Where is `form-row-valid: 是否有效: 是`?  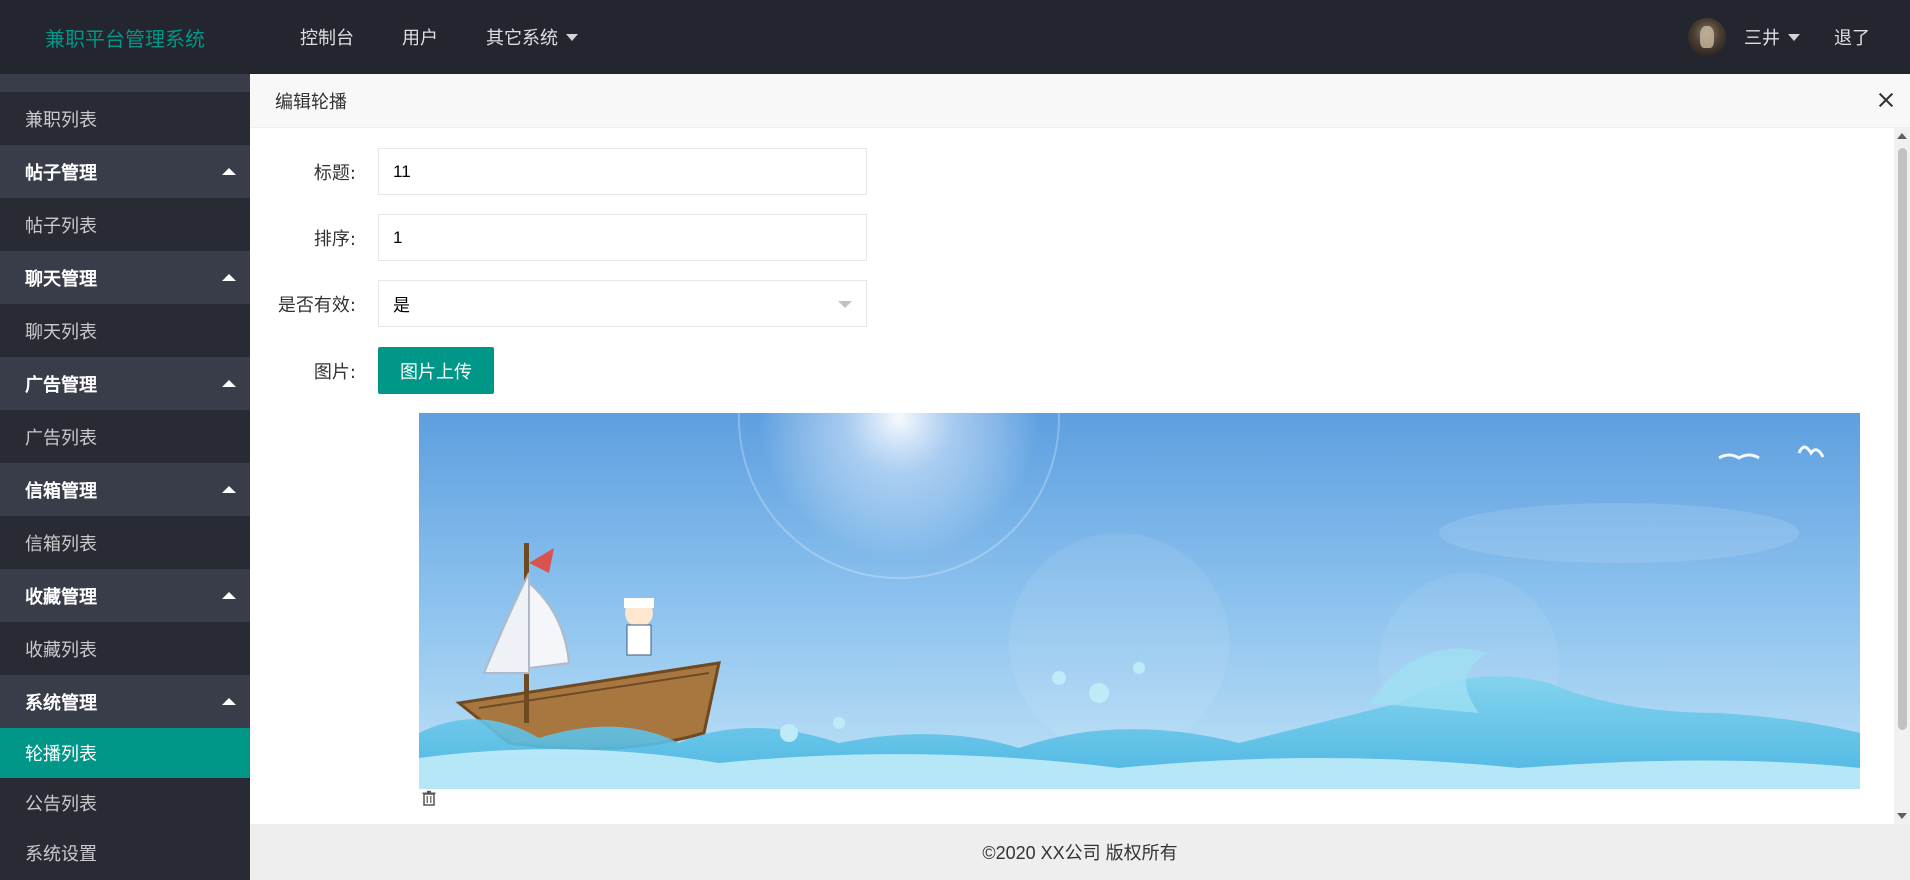 form-row-valid: 是否有效: 是 is located at coordinates (558, 303).